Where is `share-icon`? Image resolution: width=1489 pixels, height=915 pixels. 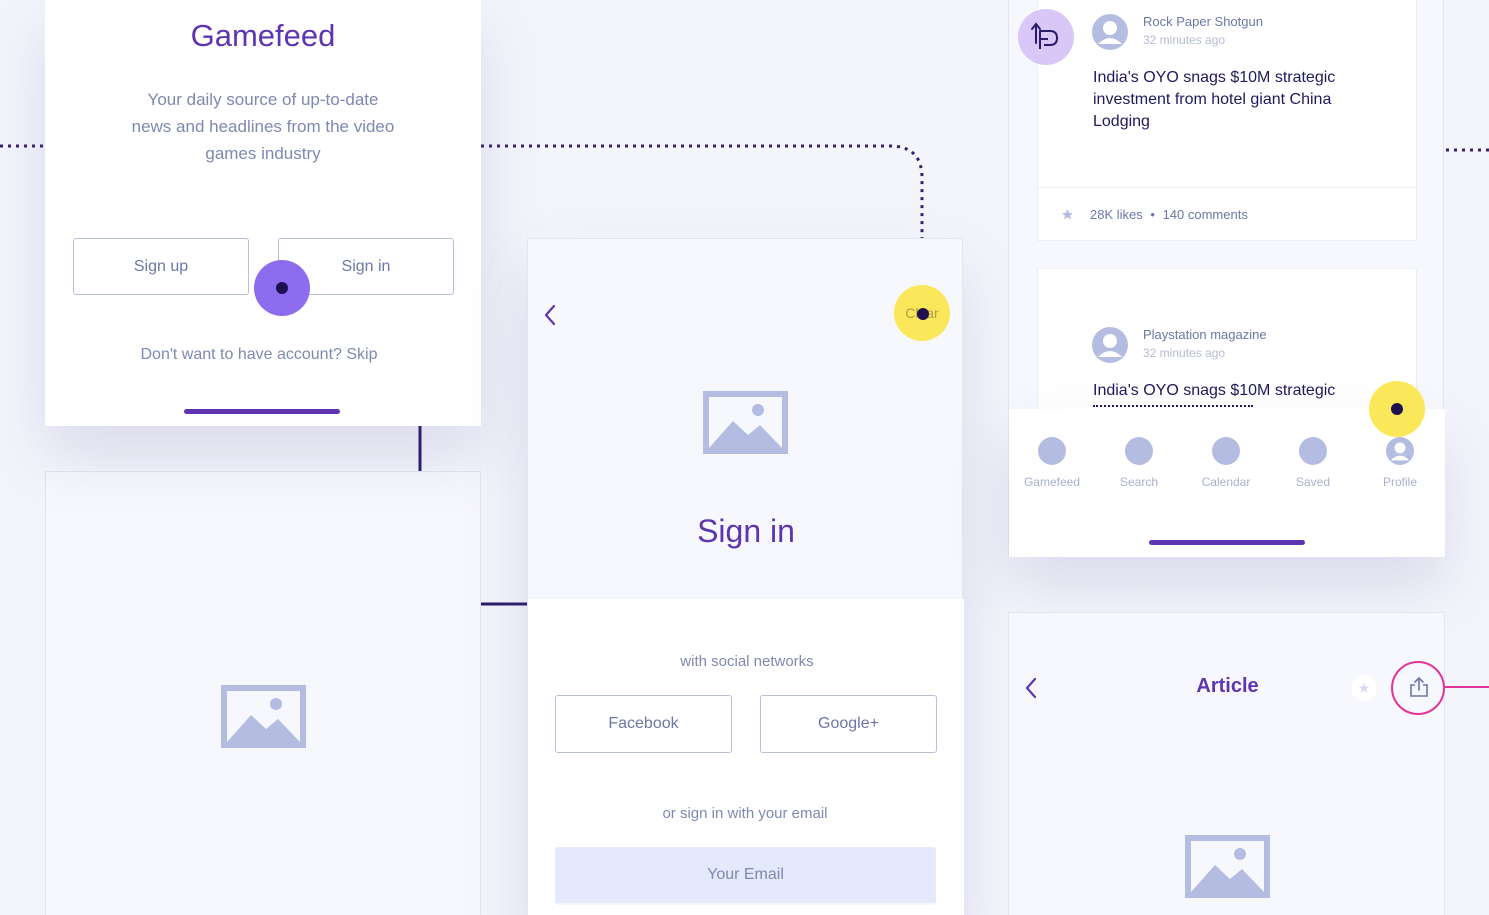
share-icon is located at coordinates (1419, 686).